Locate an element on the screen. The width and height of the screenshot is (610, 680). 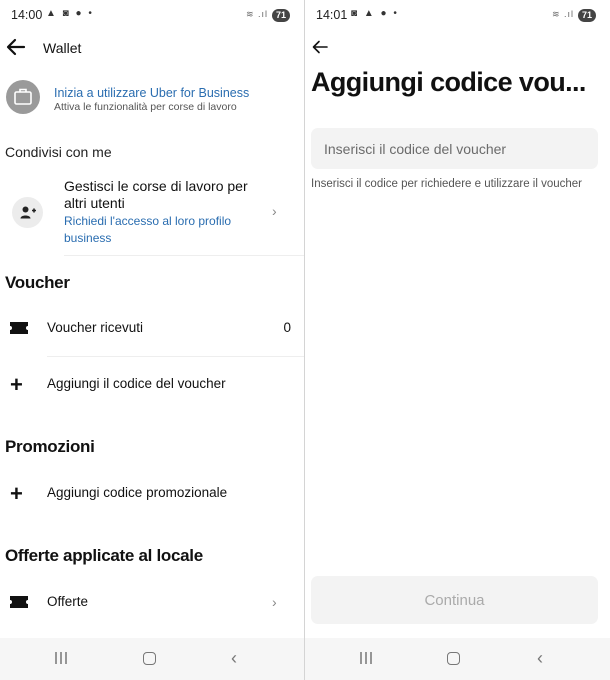
status-time: 14:01 is located at coordinates (332, 15).